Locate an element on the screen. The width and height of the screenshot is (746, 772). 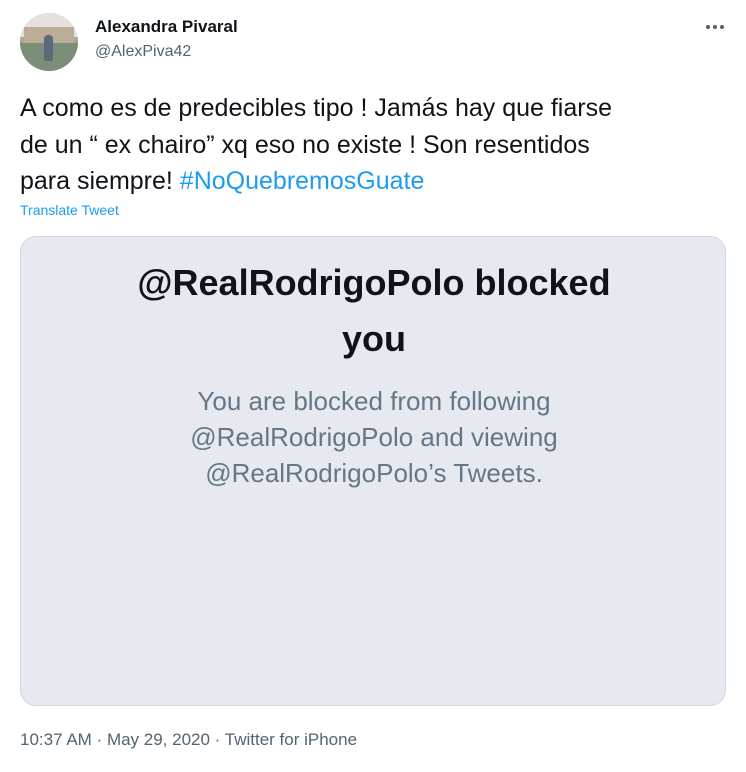
more-options-icon is located at coordinates (715, 27).